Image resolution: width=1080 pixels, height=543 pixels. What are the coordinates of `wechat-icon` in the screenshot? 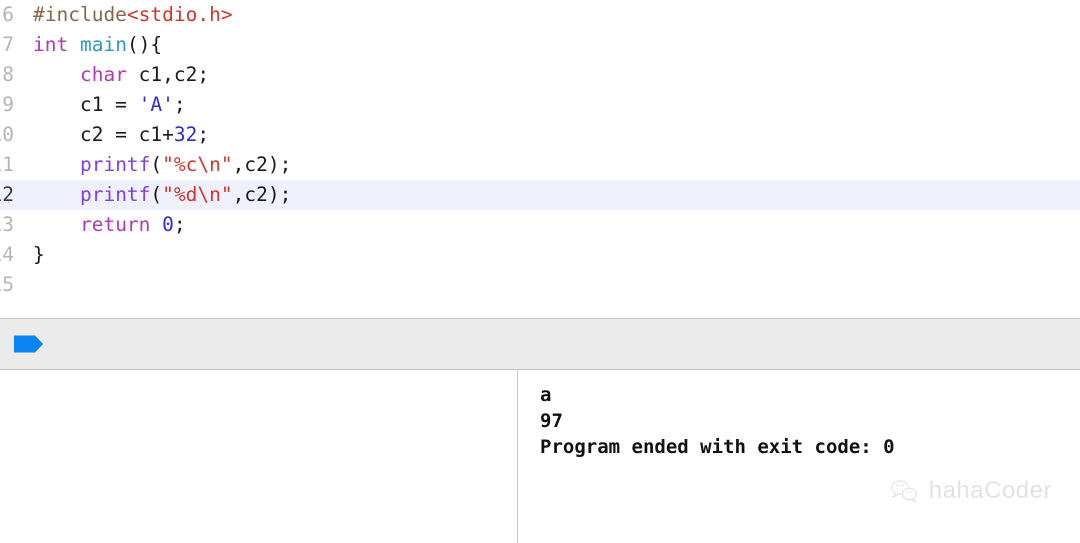 It's located at (905, 491).